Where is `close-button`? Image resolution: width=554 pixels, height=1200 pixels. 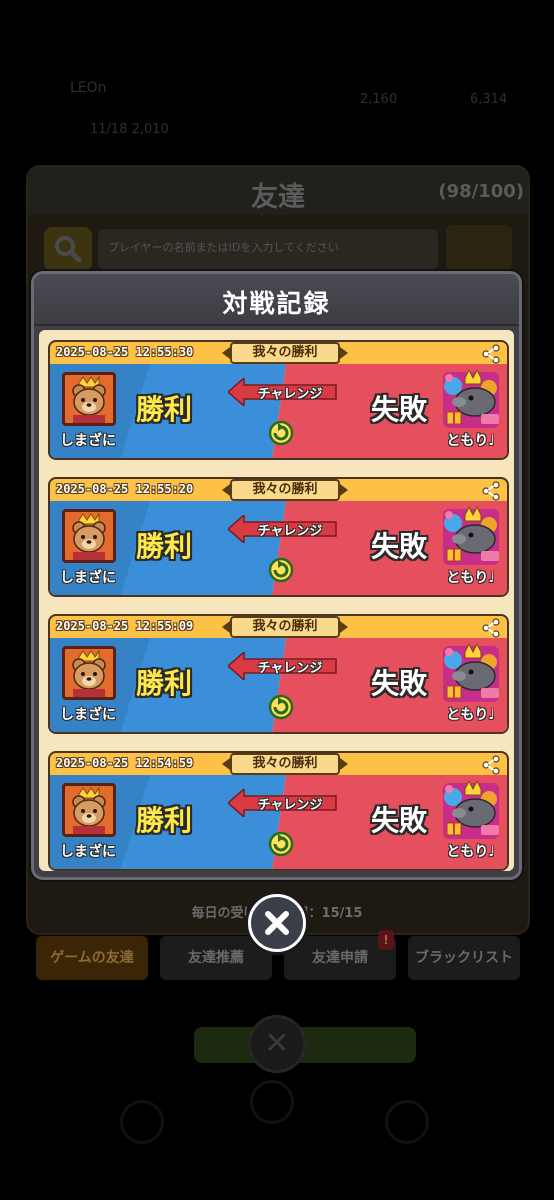 close-button is located at coordinates (277, 923).